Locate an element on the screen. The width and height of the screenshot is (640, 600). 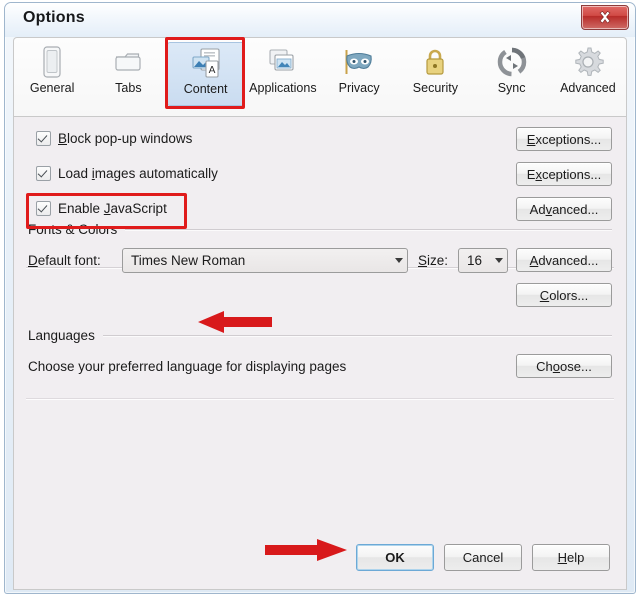
accel-char: D is located at coordinates (33, 260).